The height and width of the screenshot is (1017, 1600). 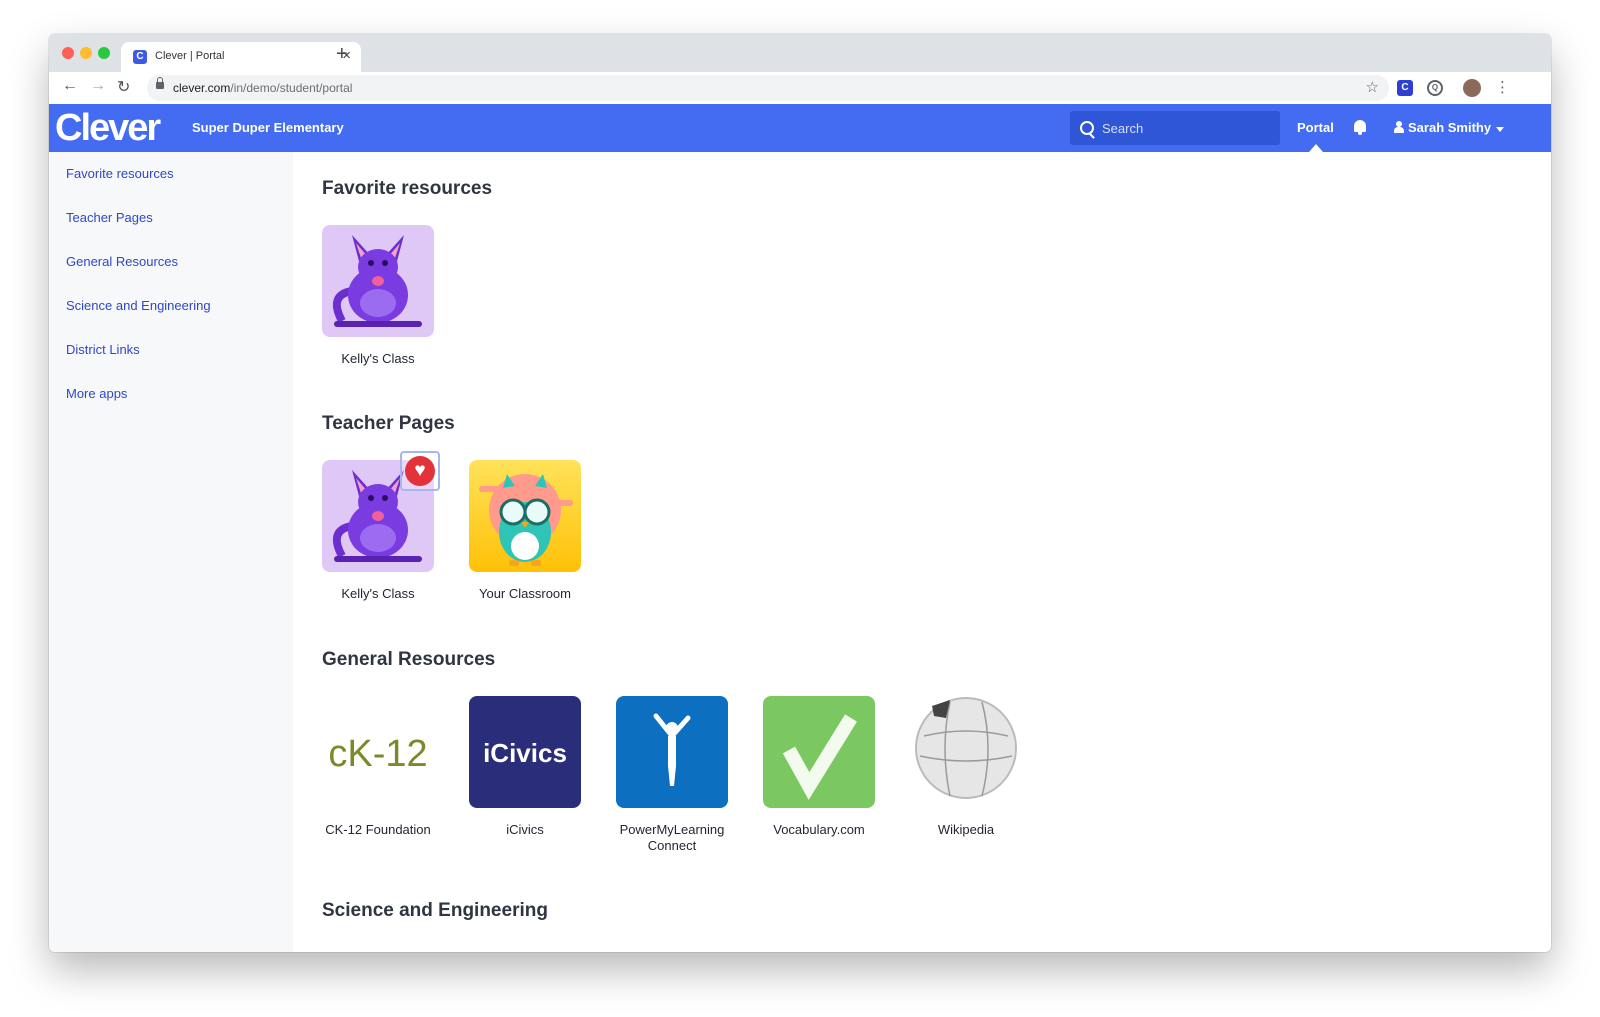 I want to click on favorite-heart-button: ♥, so click(x=420, y=471).